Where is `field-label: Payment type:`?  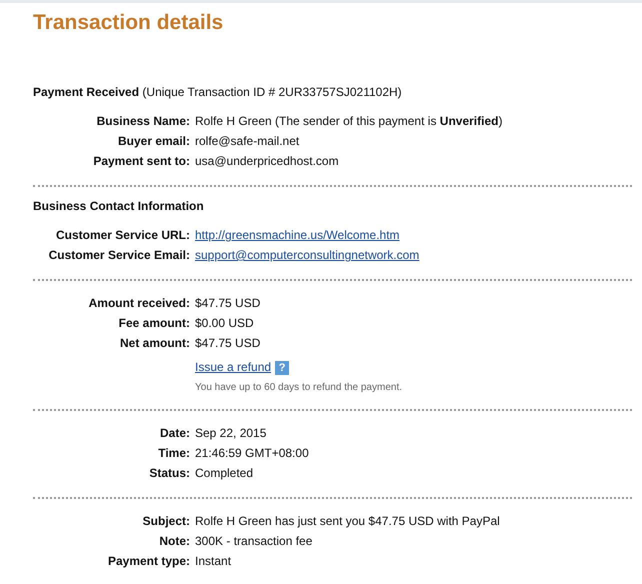
field-label: Payment type: is located at coordinates (148, 561).